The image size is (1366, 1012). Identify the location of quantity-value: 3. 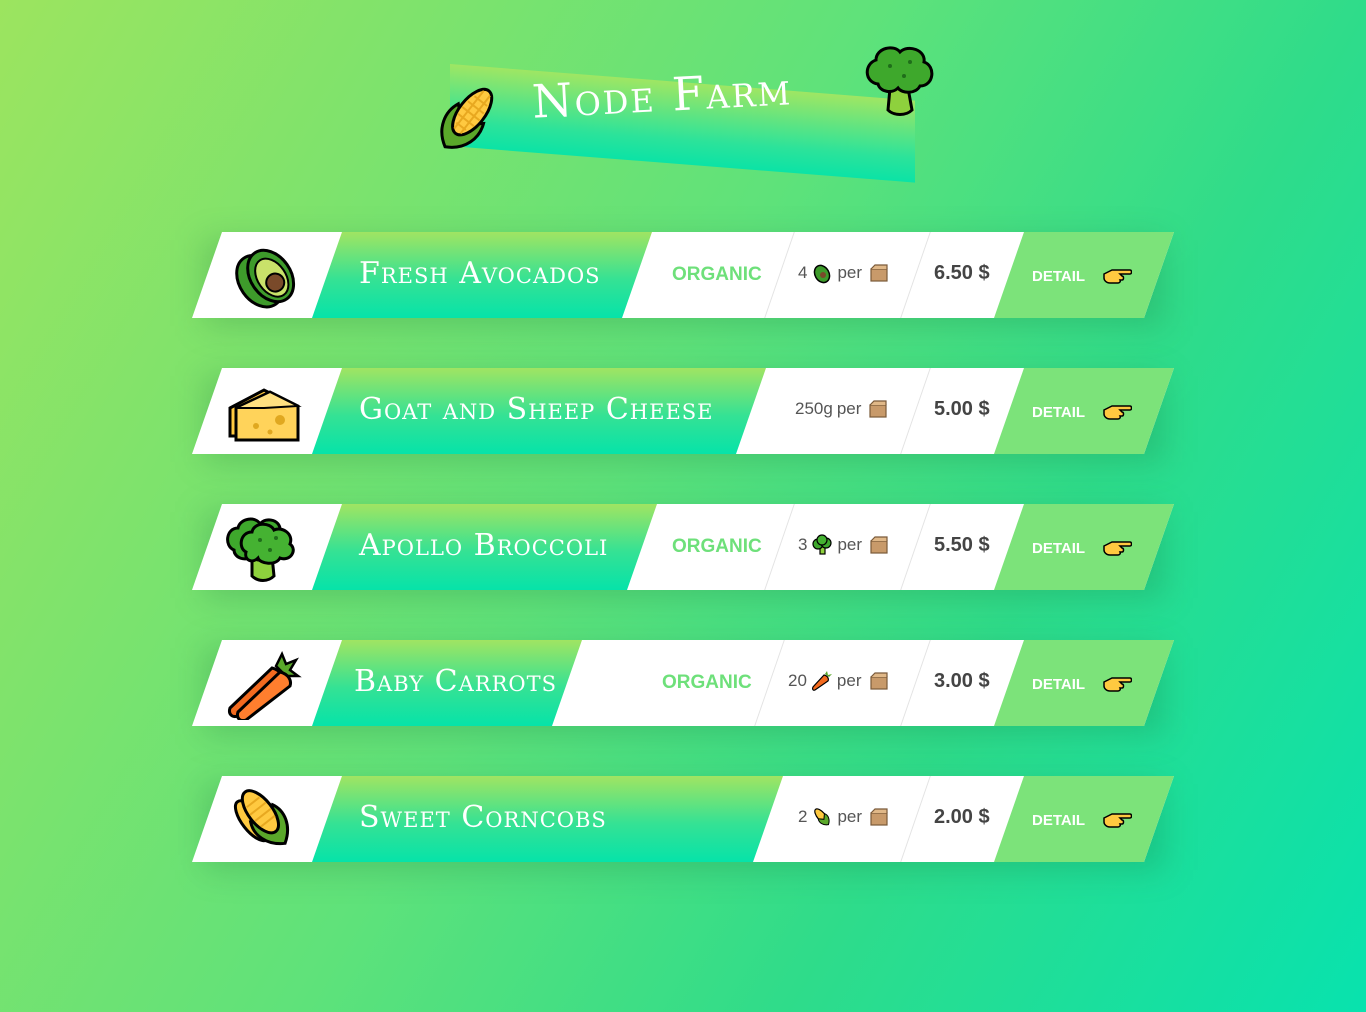
(803, 544).